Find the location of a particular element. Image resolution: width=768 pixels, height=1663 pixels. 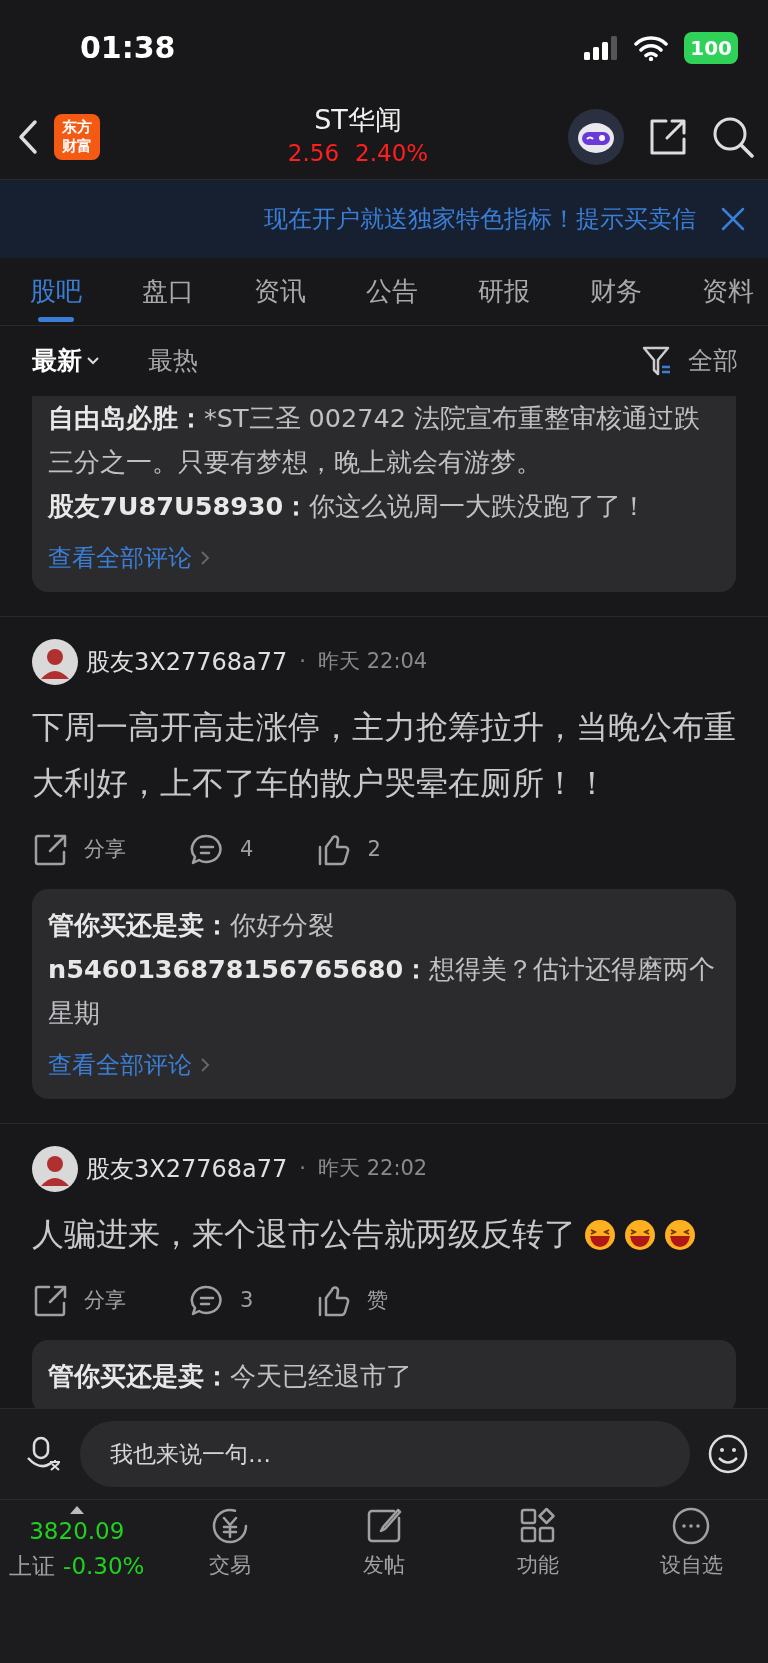

nav-item: 功能 is located at coordinates (537, 1584).